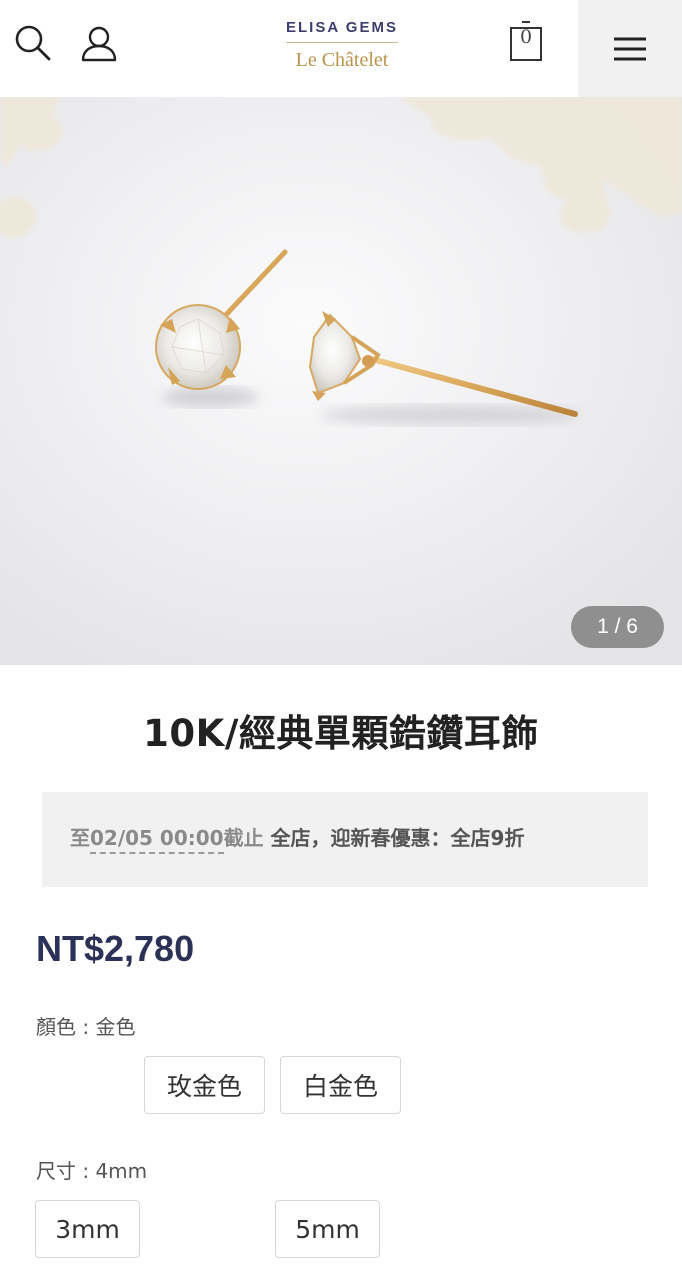 The height and width of the screenshot is (1279, 682). Describe the element at coordinates (204, 1085) in the screenshot. I see `color-option-rose-gold: 玫金色` at that location.